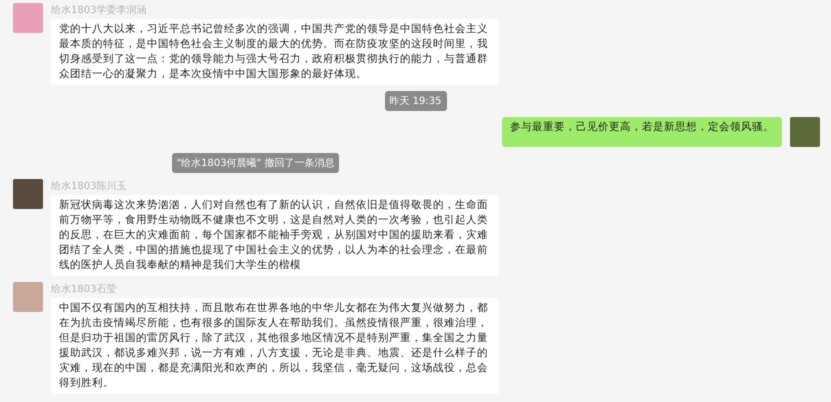  I want to click on timestamp: 昨天 19:35, so click(415, 101).